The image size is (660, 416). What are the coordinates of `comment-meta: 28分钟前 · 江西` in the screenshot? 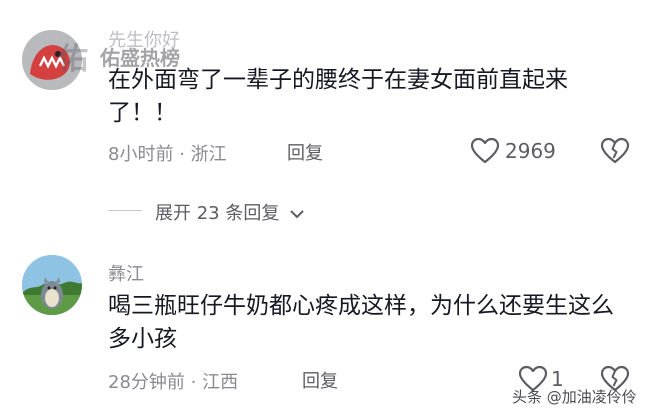 It's located at (173, 381).